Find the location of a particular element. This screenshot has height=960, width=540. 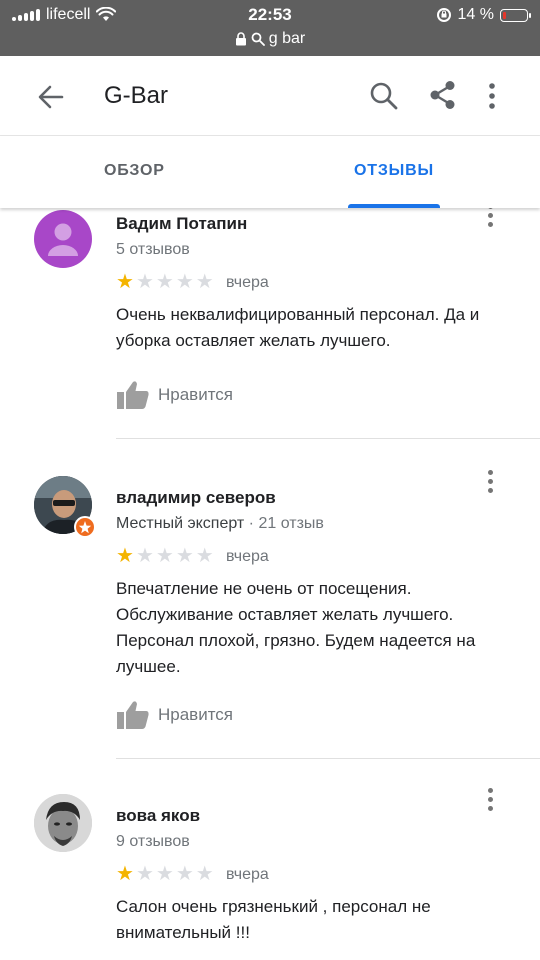

url-bar: g bar is located at coordinates (270, 39).